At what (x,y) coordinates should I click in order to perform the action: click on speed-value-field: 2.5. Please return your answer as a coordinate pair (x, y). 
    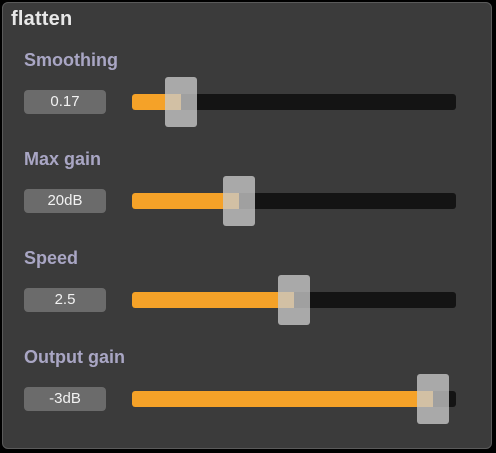
    Looking at the image, I should click on (65, 300).